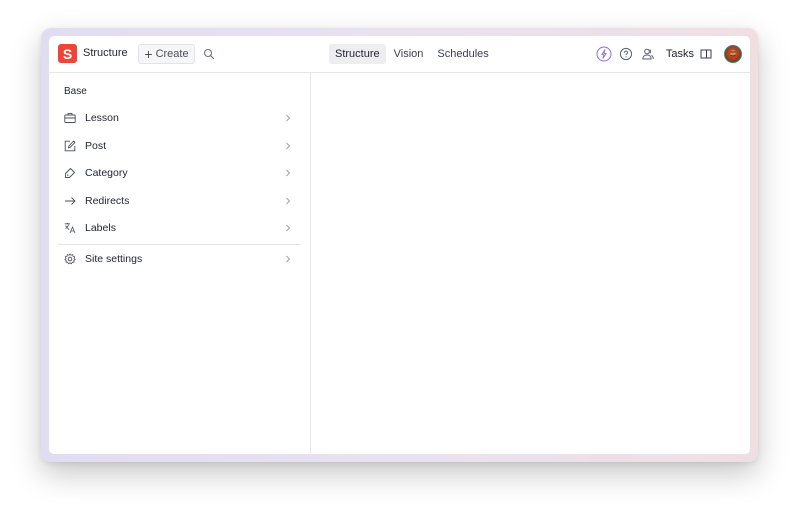 Image resolution: width=800 pixels, height=518 pixels. I want to click on sidebar-item-label: Post, so click(96, 145).